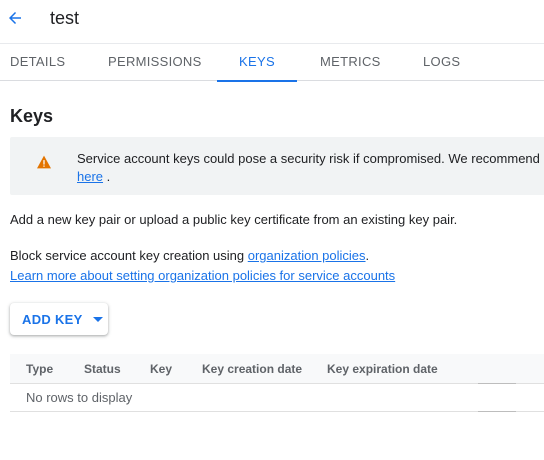 This screenshot has width=544, height=460. What do you see at coordinates (272, 20) in the screenshot?
I see `top-bar: test` at bounding box center [272, 20].